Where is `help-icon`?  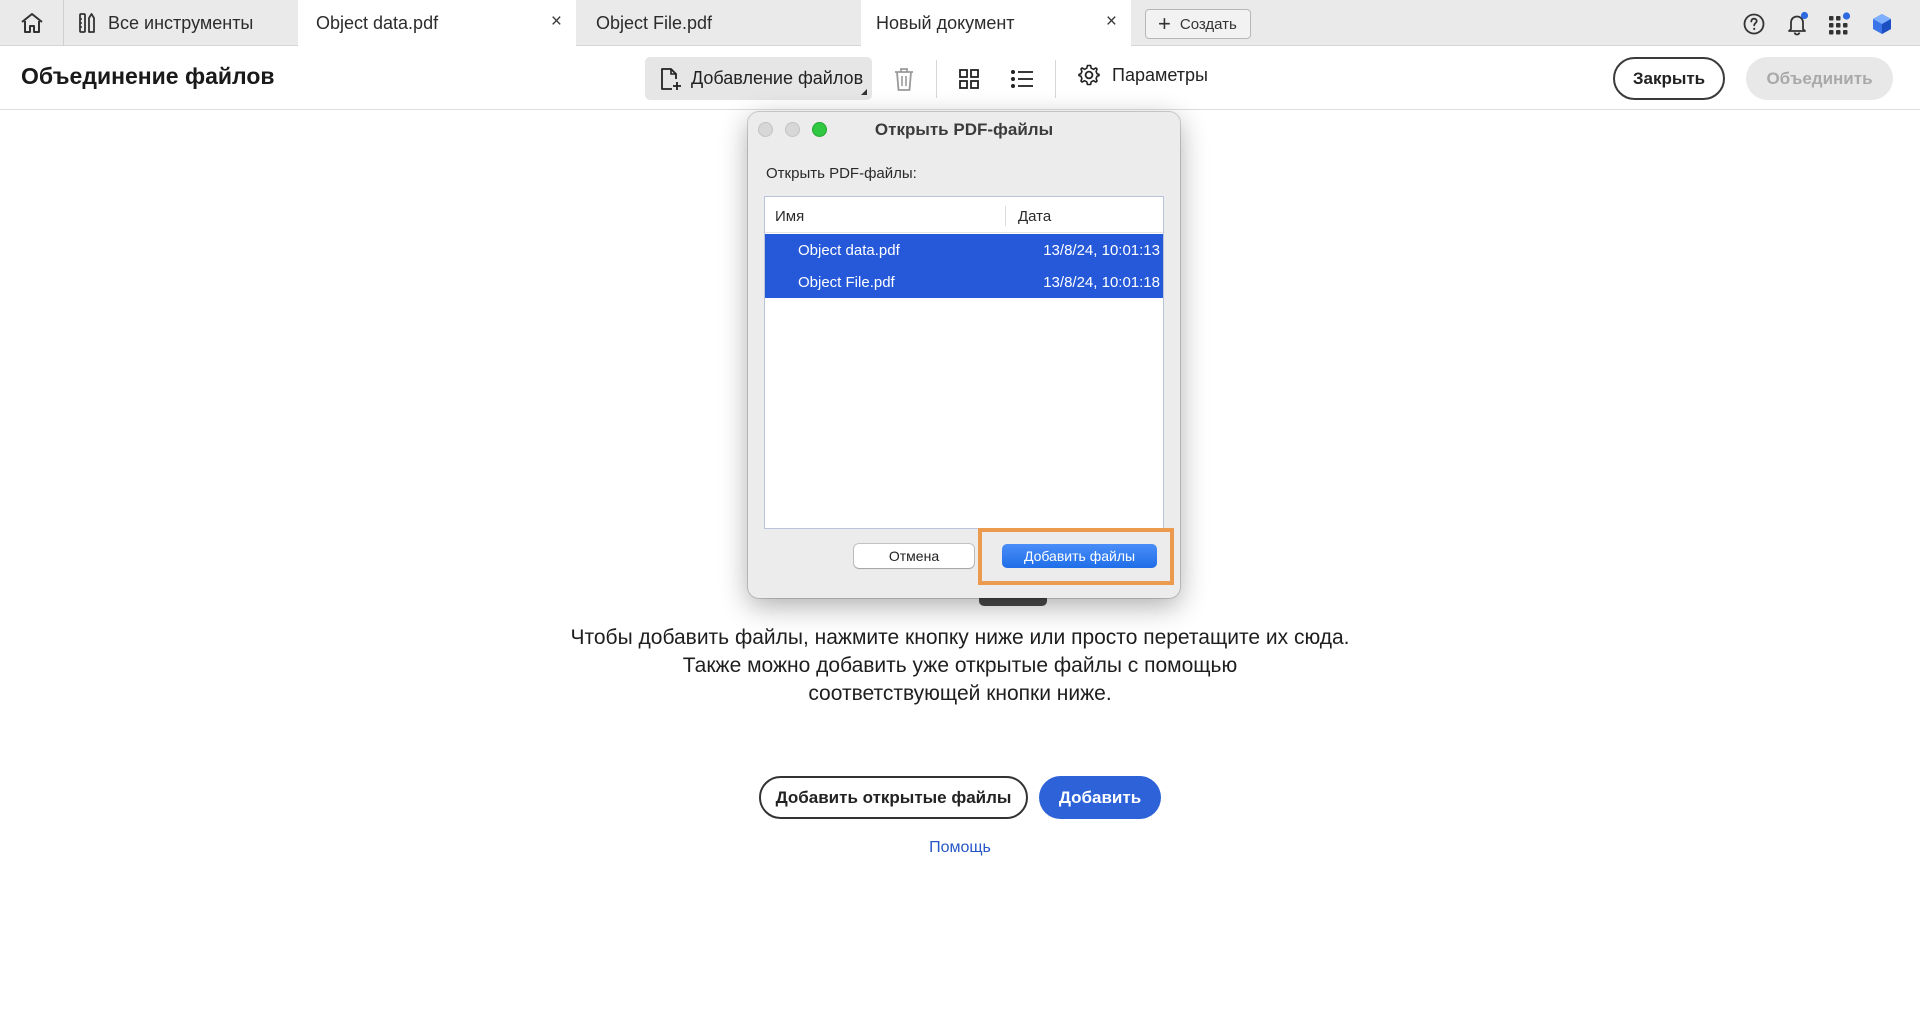
help-icon is located at coordinates (1754, 24).